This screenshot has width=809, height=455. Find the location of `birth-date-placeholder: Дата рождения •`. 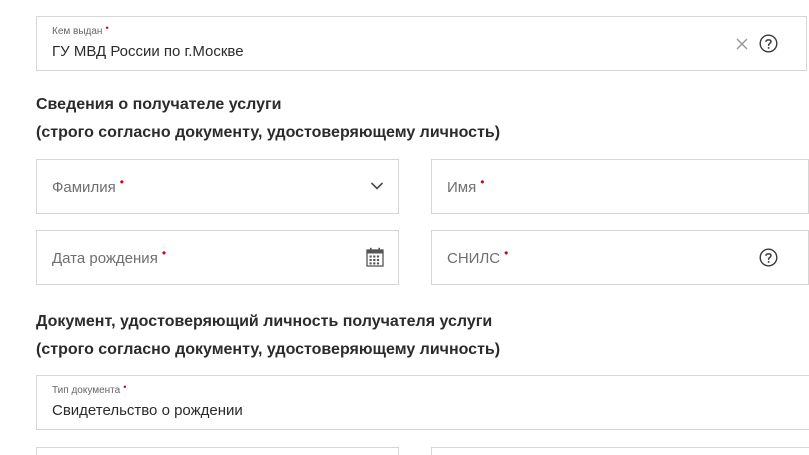

birth-date-placeholder: Дата рождения • is located at coordinates (109, 256).